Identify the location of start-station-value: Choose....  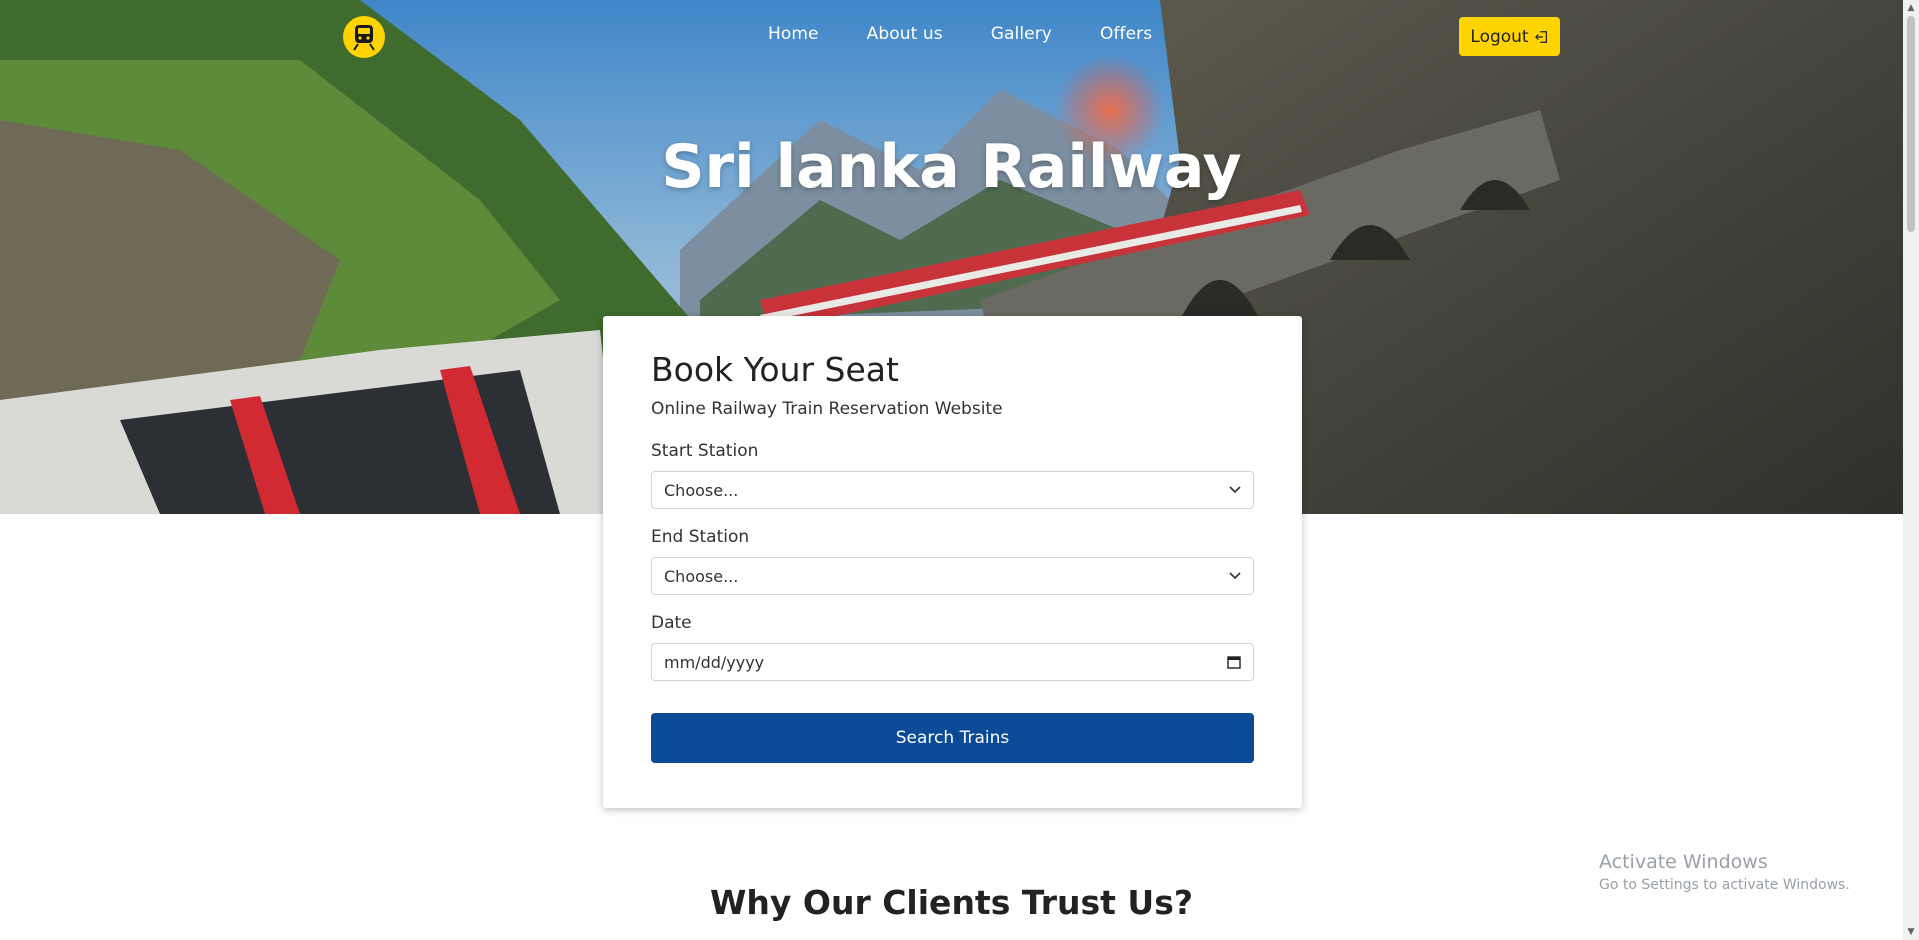
(701, 490).